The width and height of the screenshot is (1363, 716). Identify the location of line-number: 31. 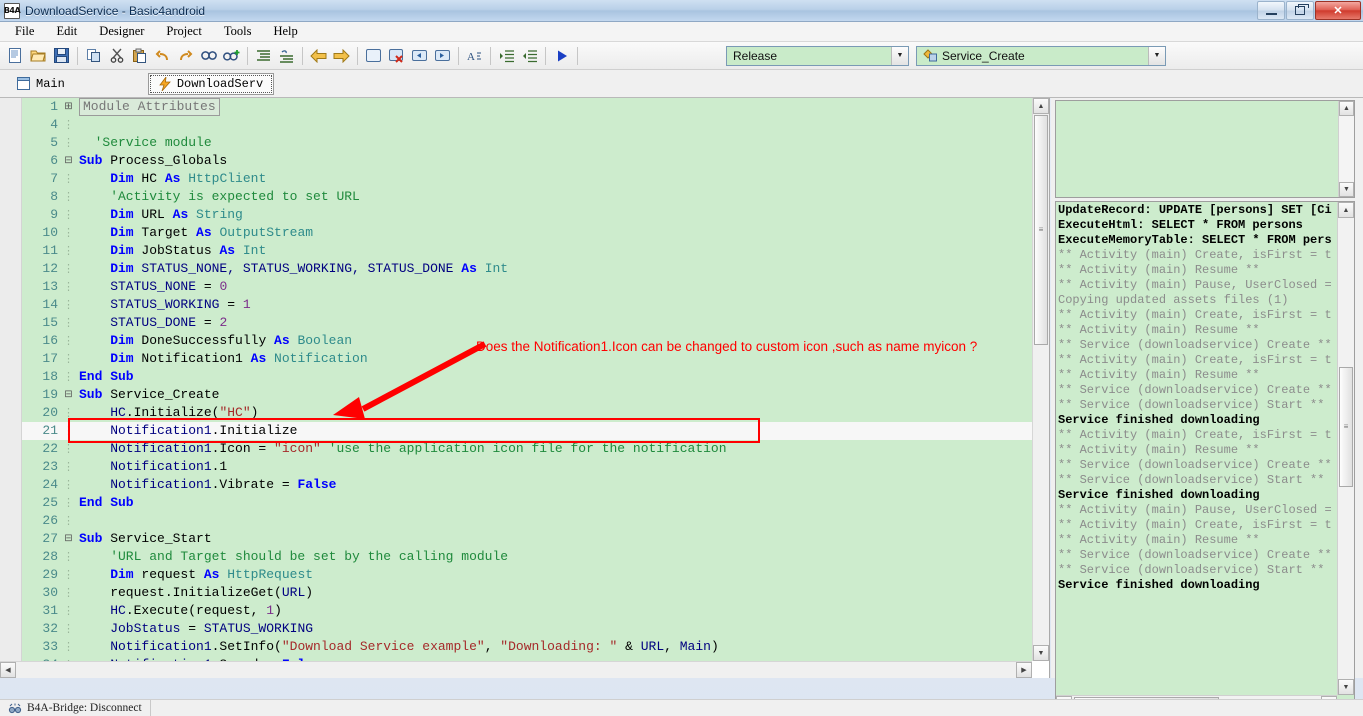
(50, 610).